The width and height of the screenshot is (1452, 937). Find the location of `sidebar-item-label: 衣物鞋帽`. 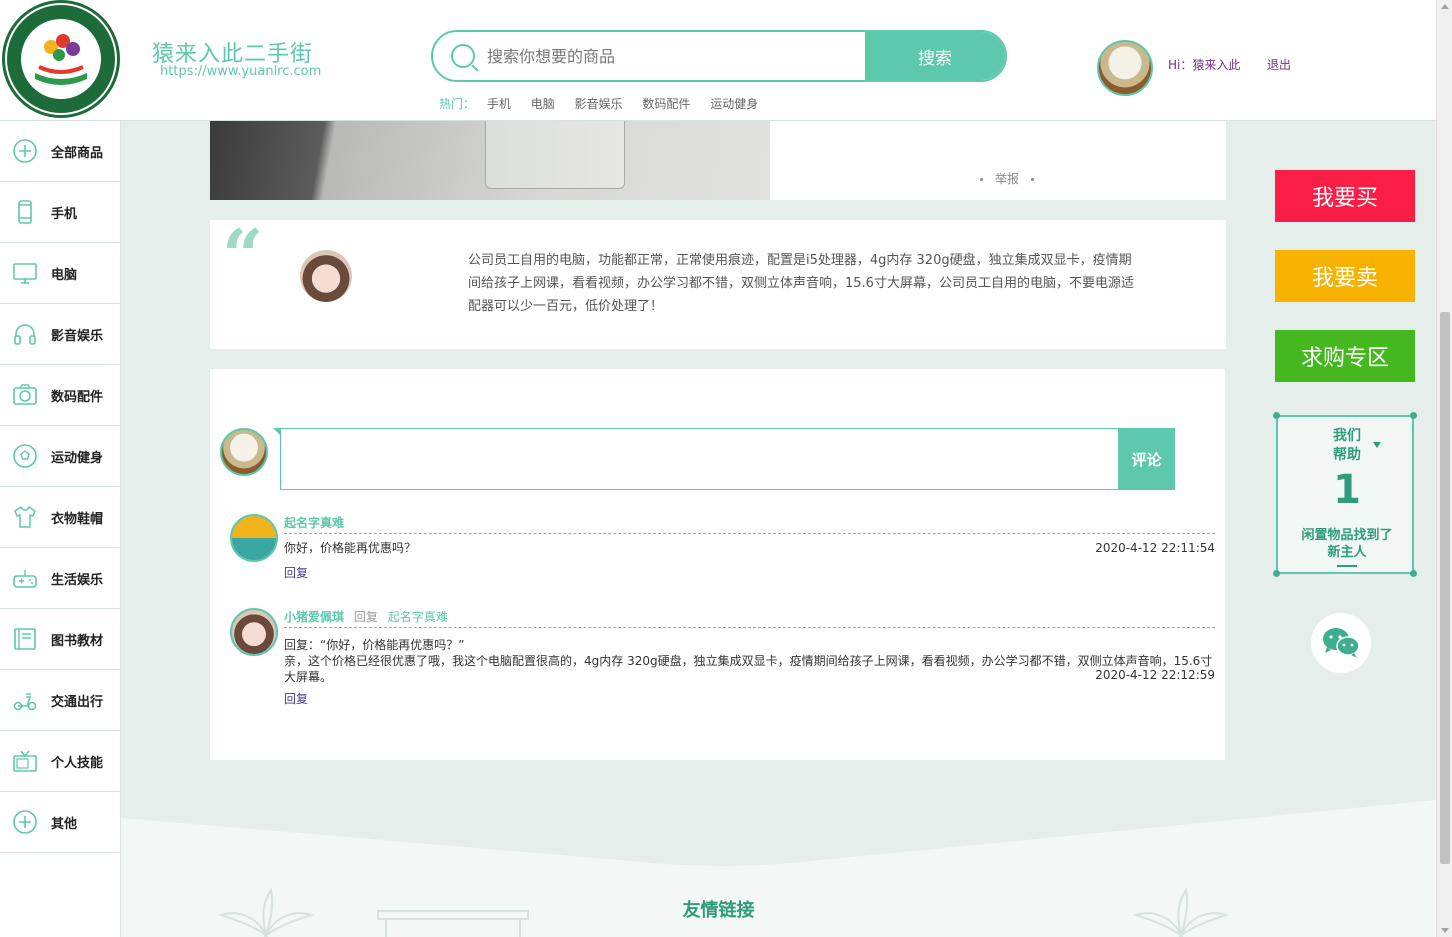

sidebar-item-label: 衣物鞋帽 is located at coordinates (77, 519).